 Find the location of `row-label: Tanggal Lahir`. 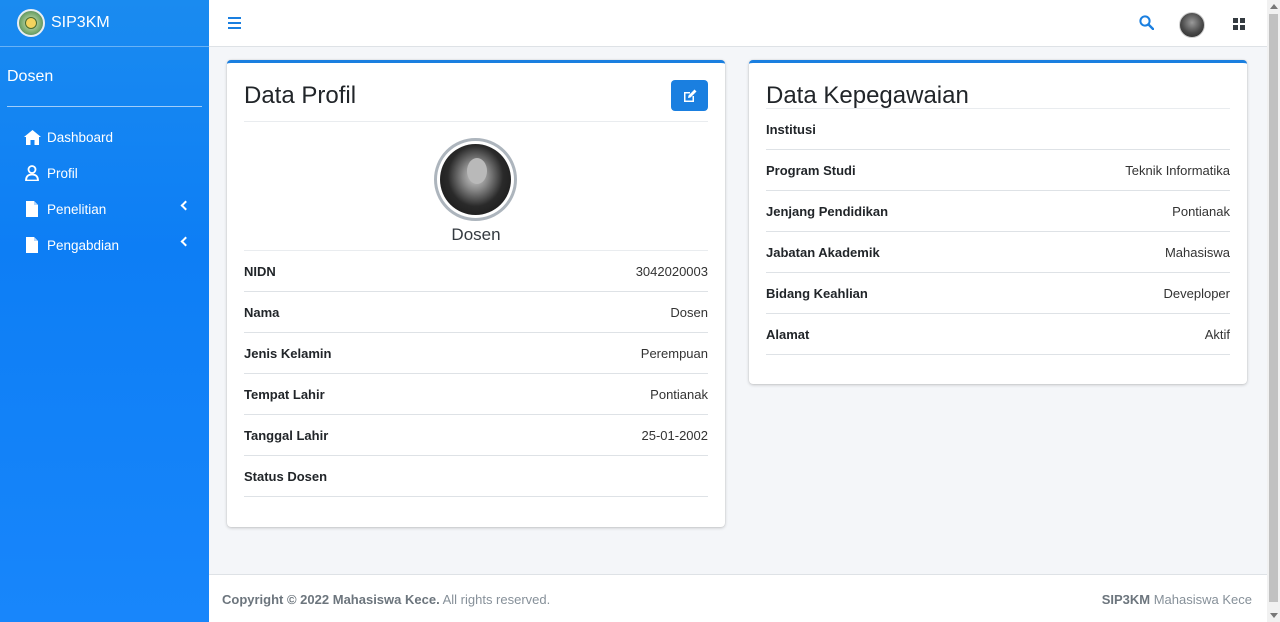

row-label: Tanggal Lahir is located at coordinates (286, 435).